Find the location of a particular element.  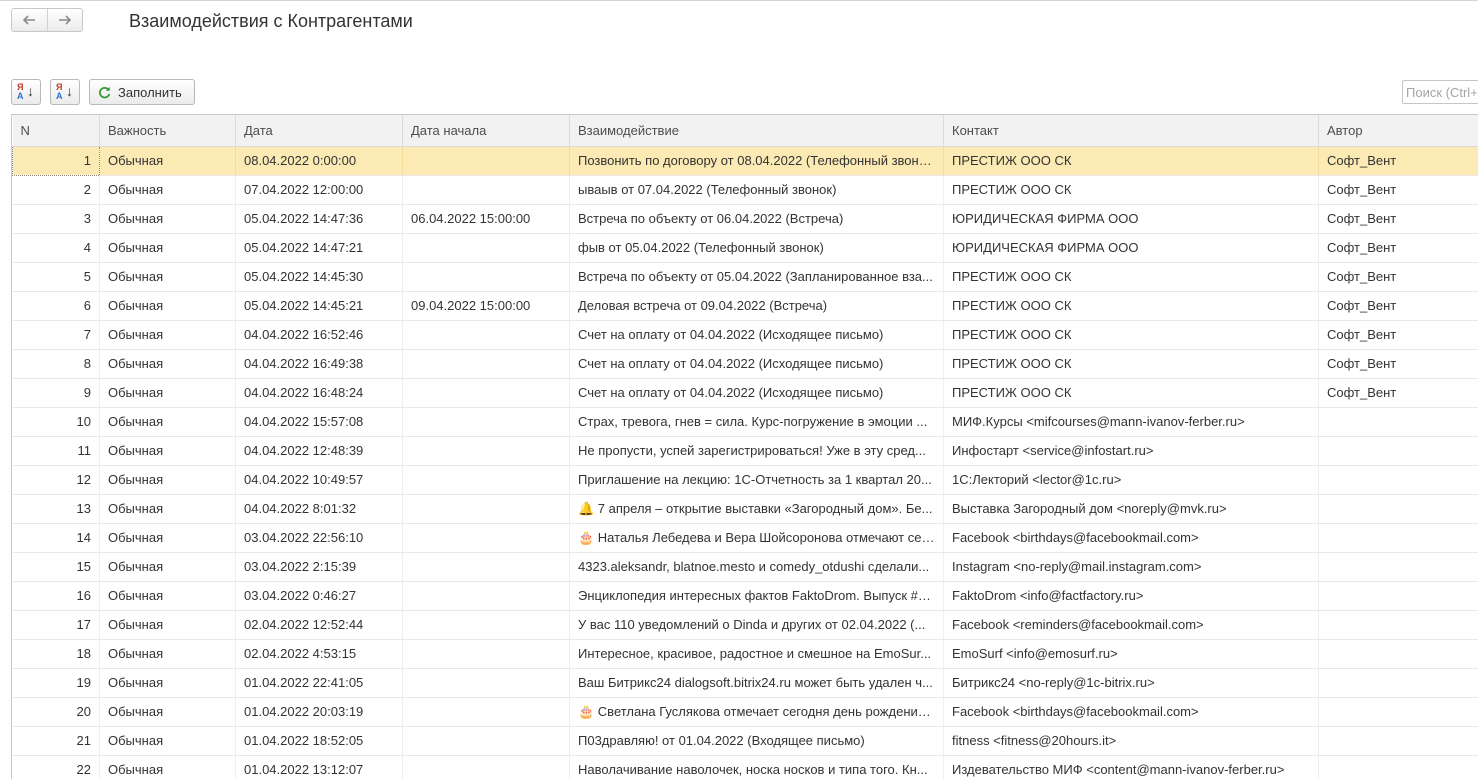

date-cell: 05.04.2022 14:45:21 is located at coordinates (319, 305).